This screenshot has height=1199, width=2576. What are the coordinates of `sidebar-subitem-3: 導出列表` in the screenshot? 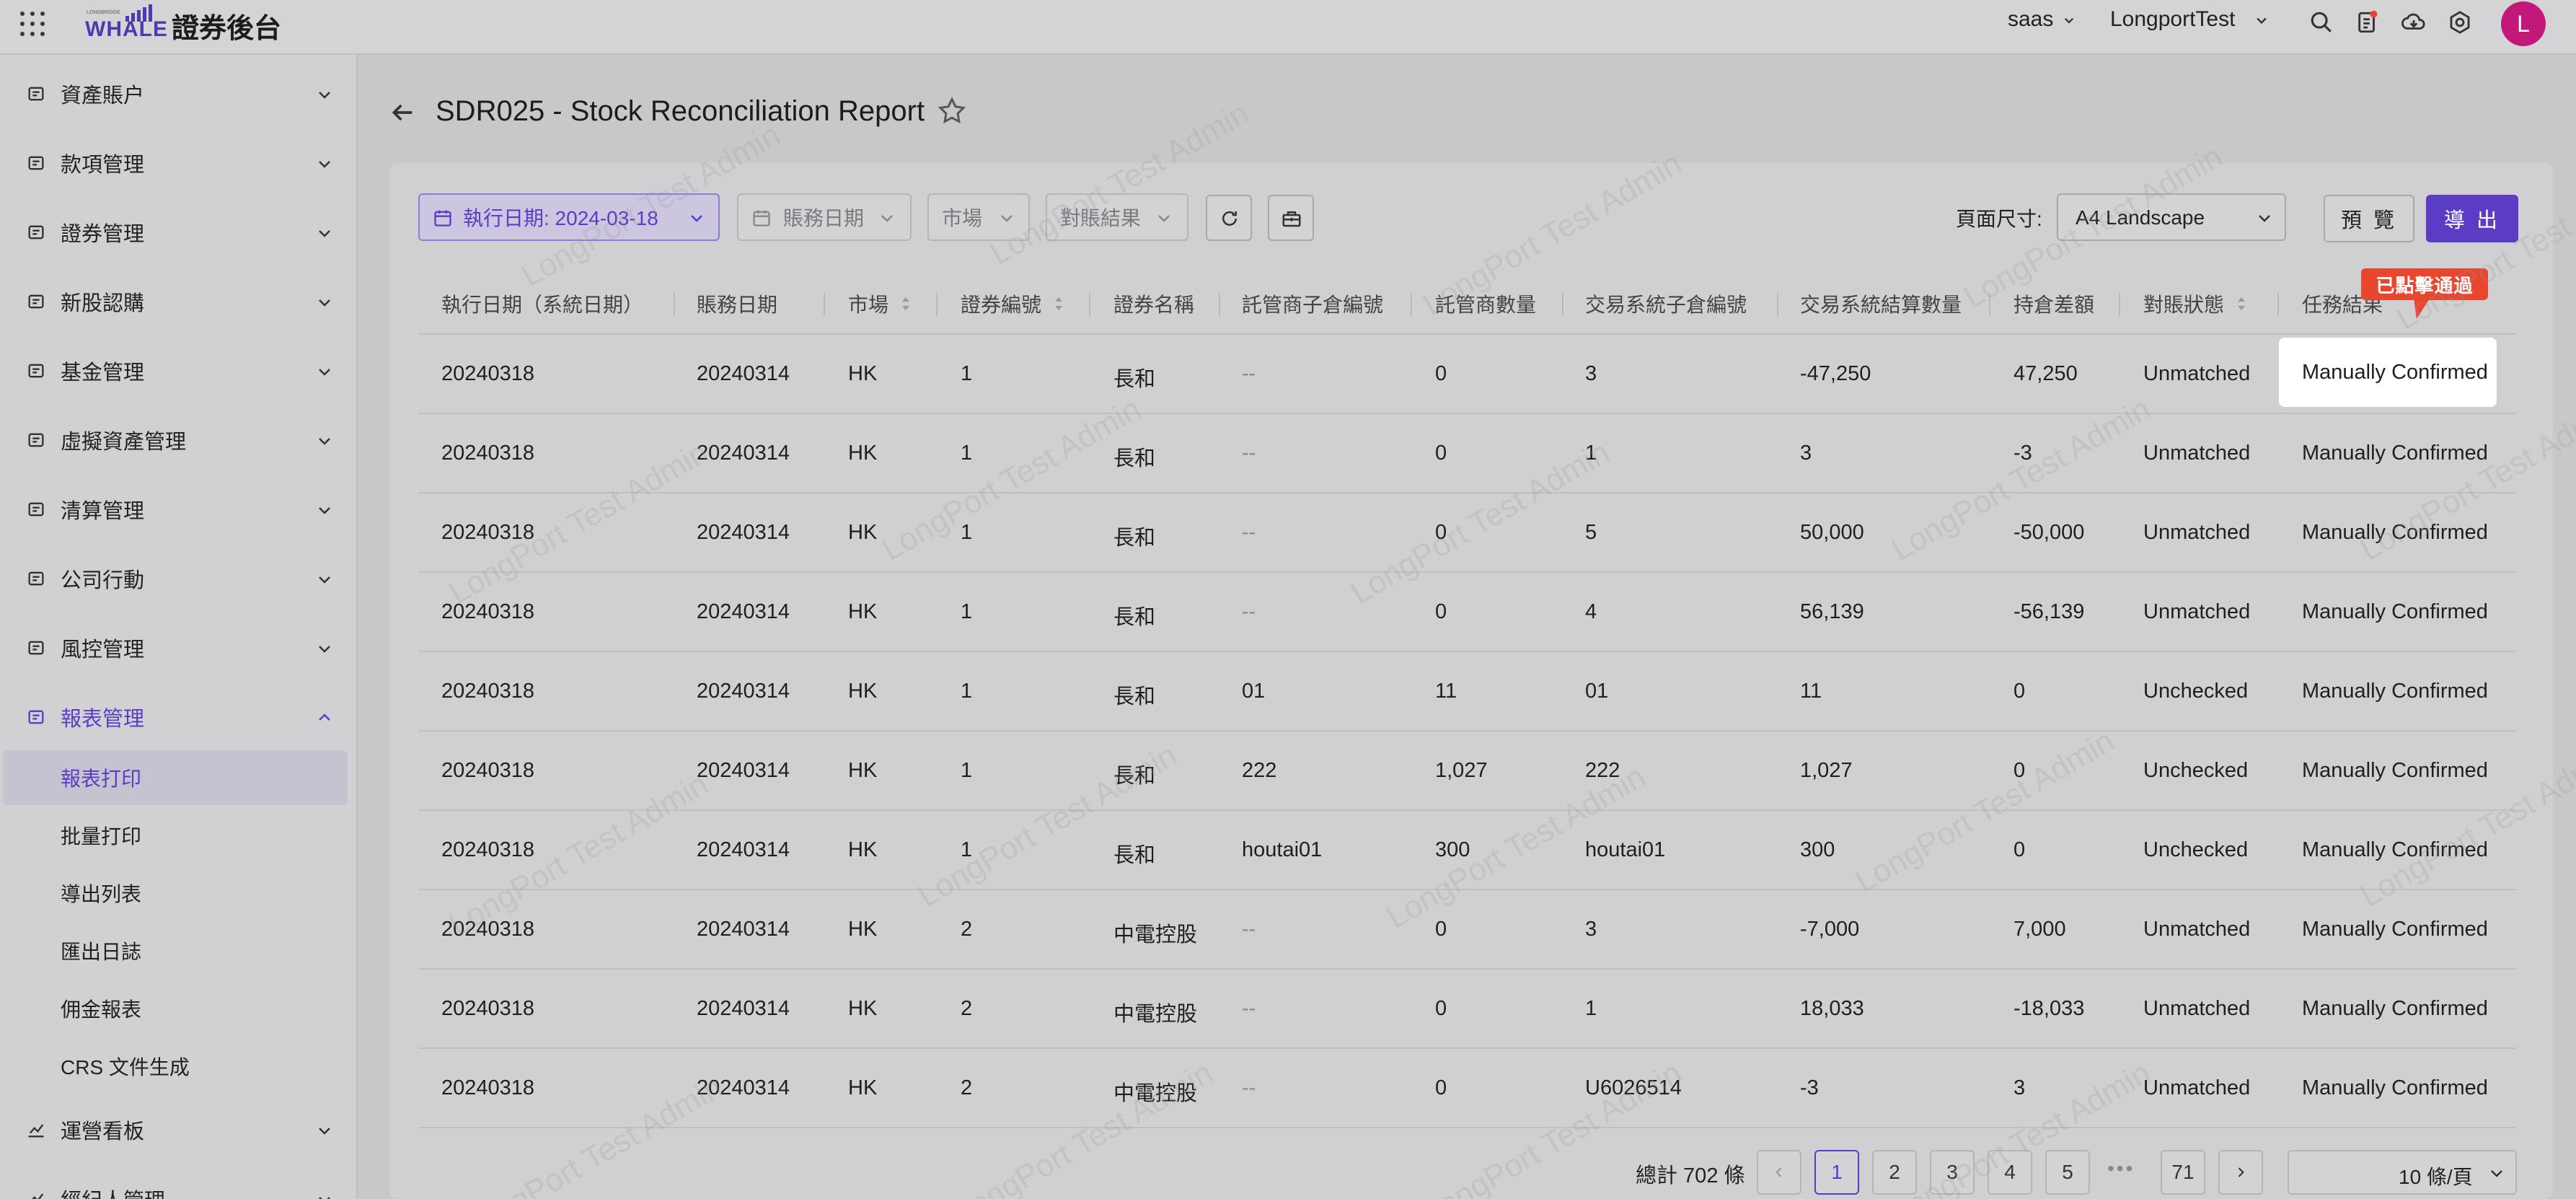 It's located at (179, 894).